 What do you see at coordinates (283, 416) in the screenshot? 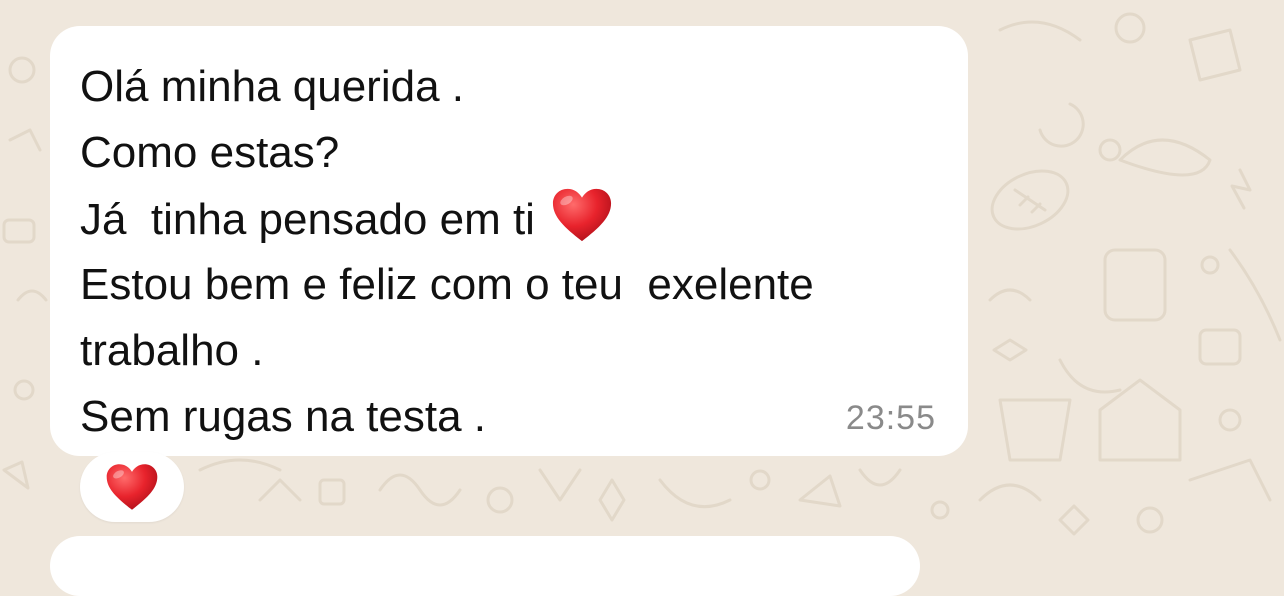
I see `message-line: Sem rugas na testa .` at bounding box center [283, 416].